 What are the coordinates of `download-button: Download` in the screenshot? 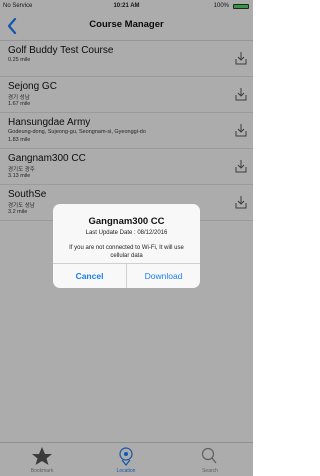 It's located at (163, 276).